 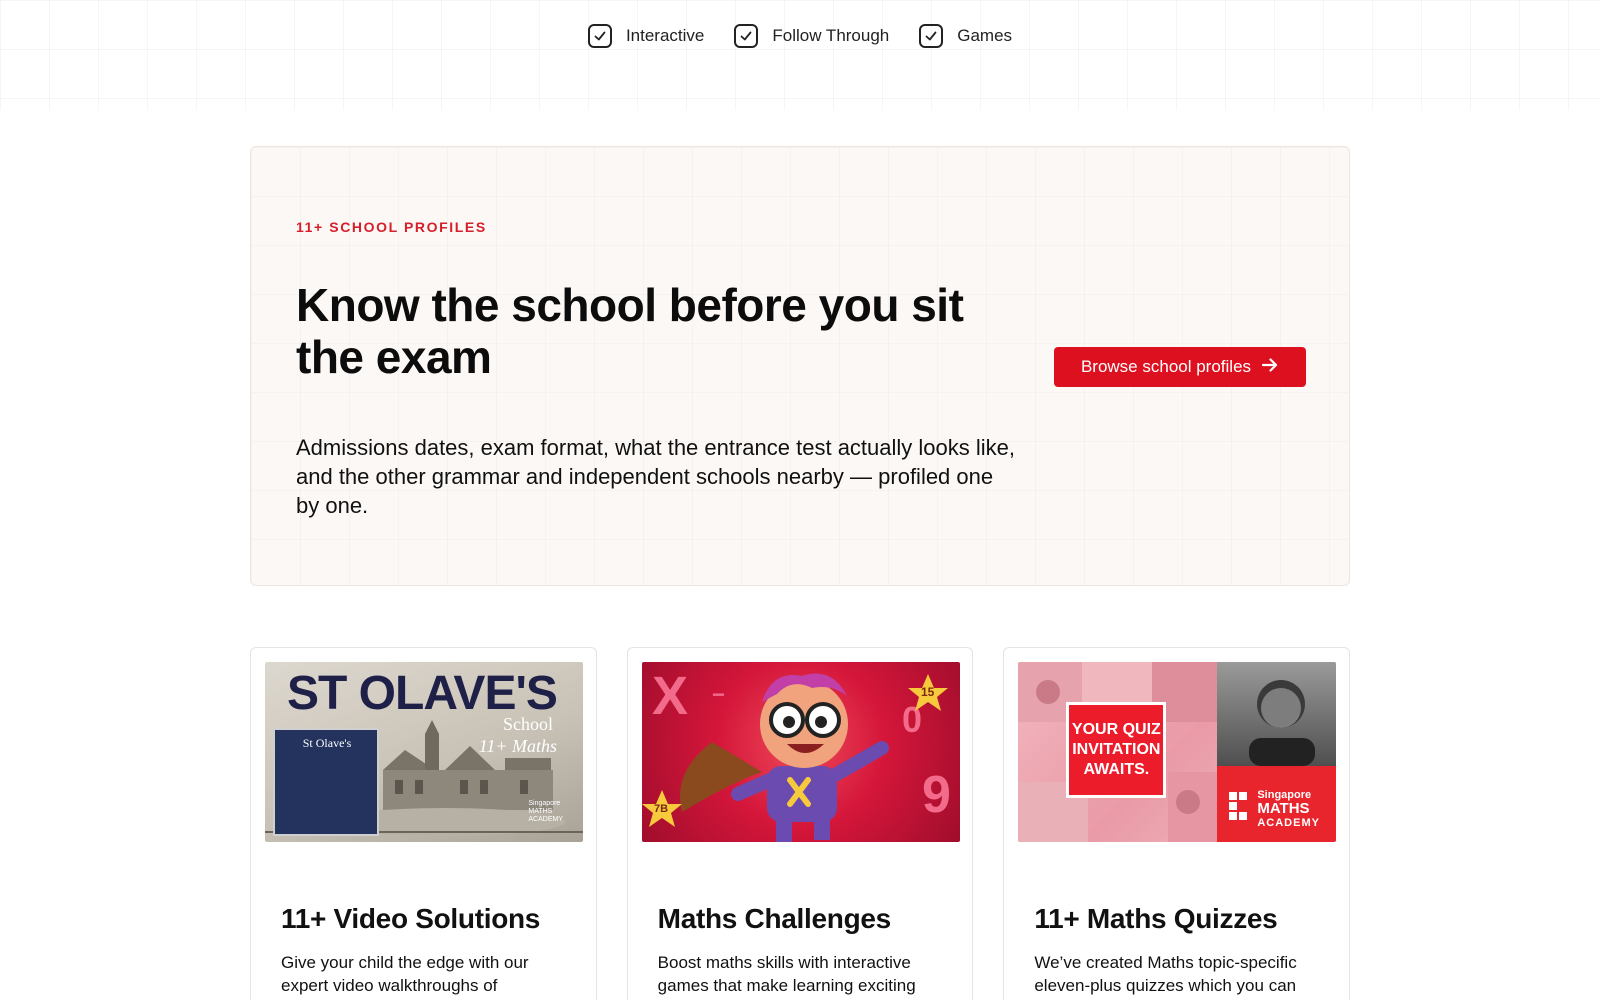 What do you see at coordinates (775, 919) in the screenshot?
I see `card-title: Maths Challenges` at bounding box center [775, 919].